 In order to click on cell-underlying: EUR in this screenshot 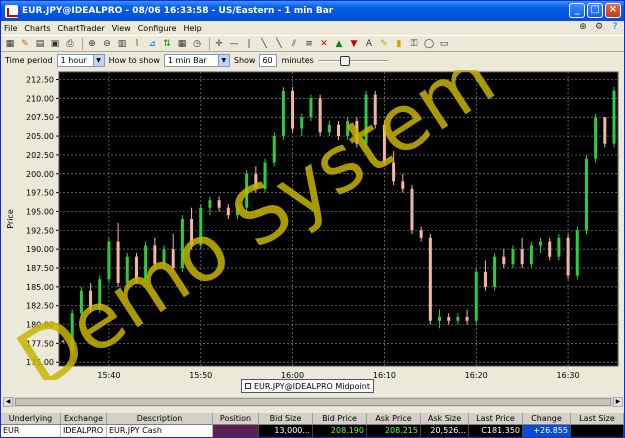, I will do `click(31, 431)`.